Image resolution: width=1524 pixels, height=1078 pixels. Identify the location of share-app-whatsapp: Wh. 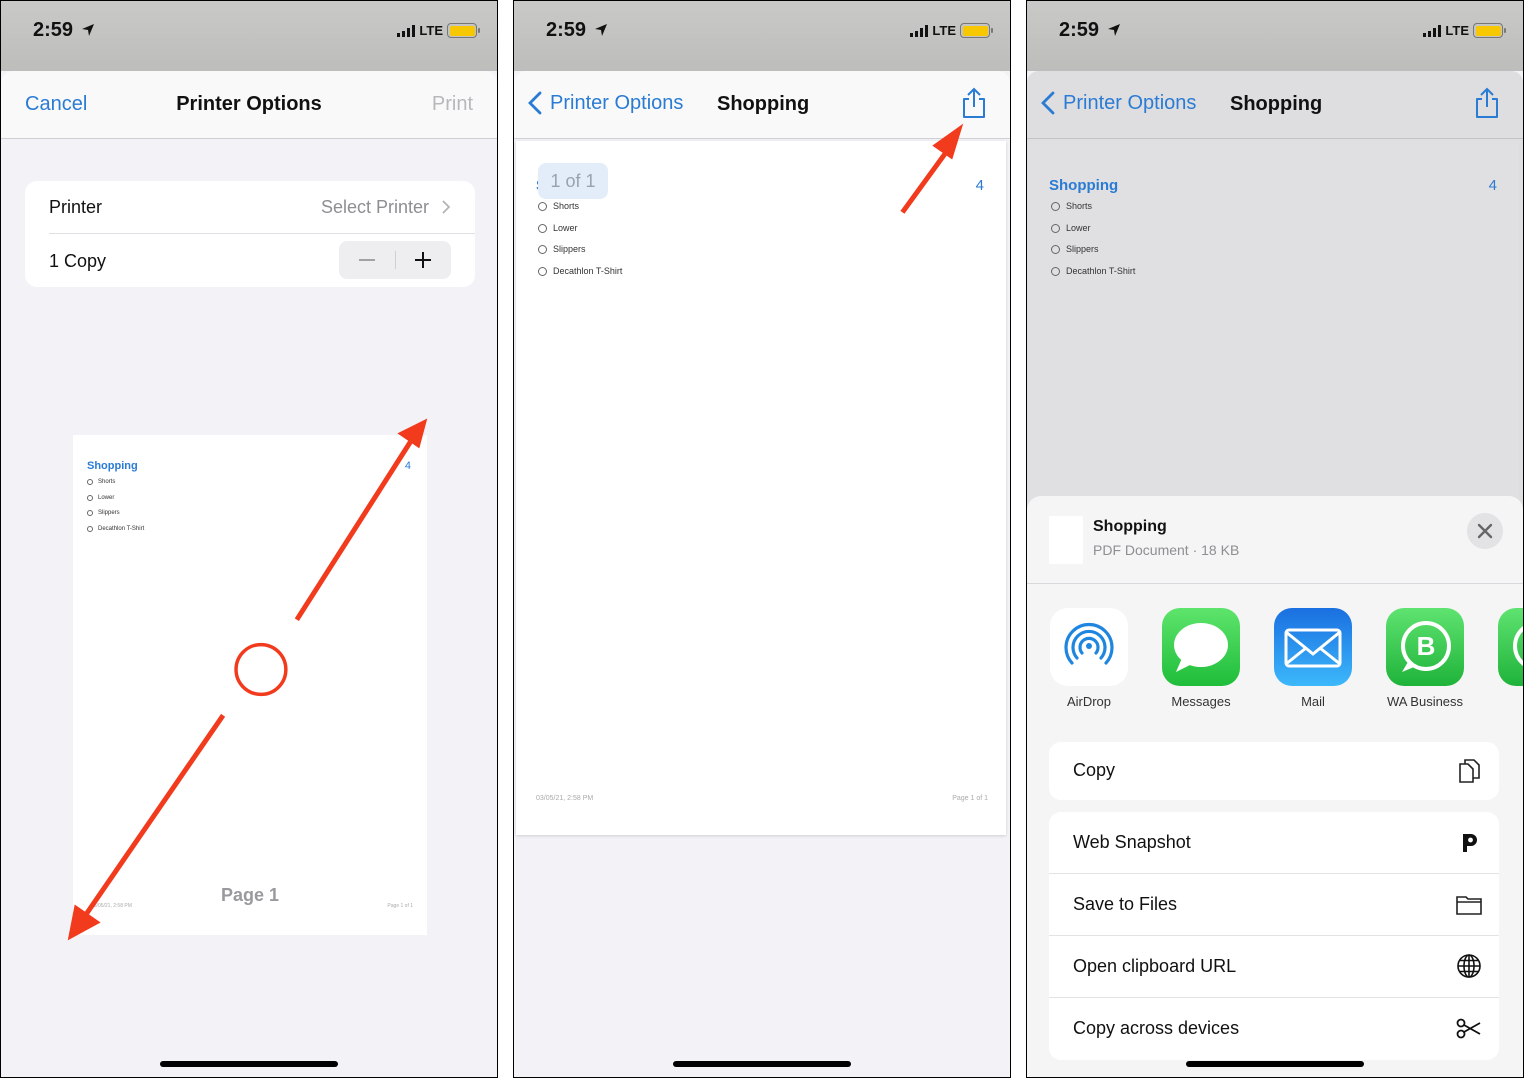
(1505, 658).